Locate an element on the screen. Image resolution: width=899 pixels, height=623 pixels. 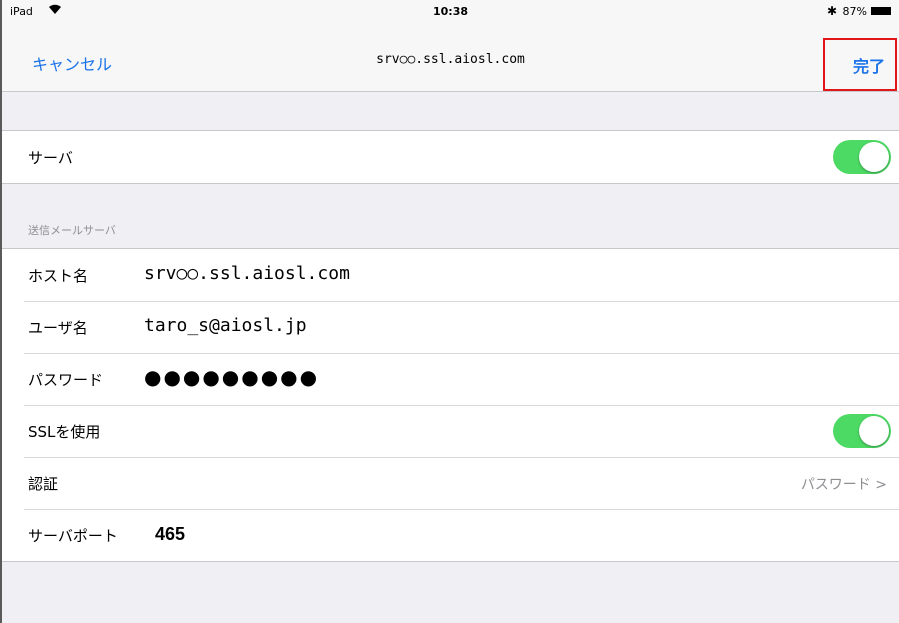
status-time: 10:38 is located at coordinates (450, 11).